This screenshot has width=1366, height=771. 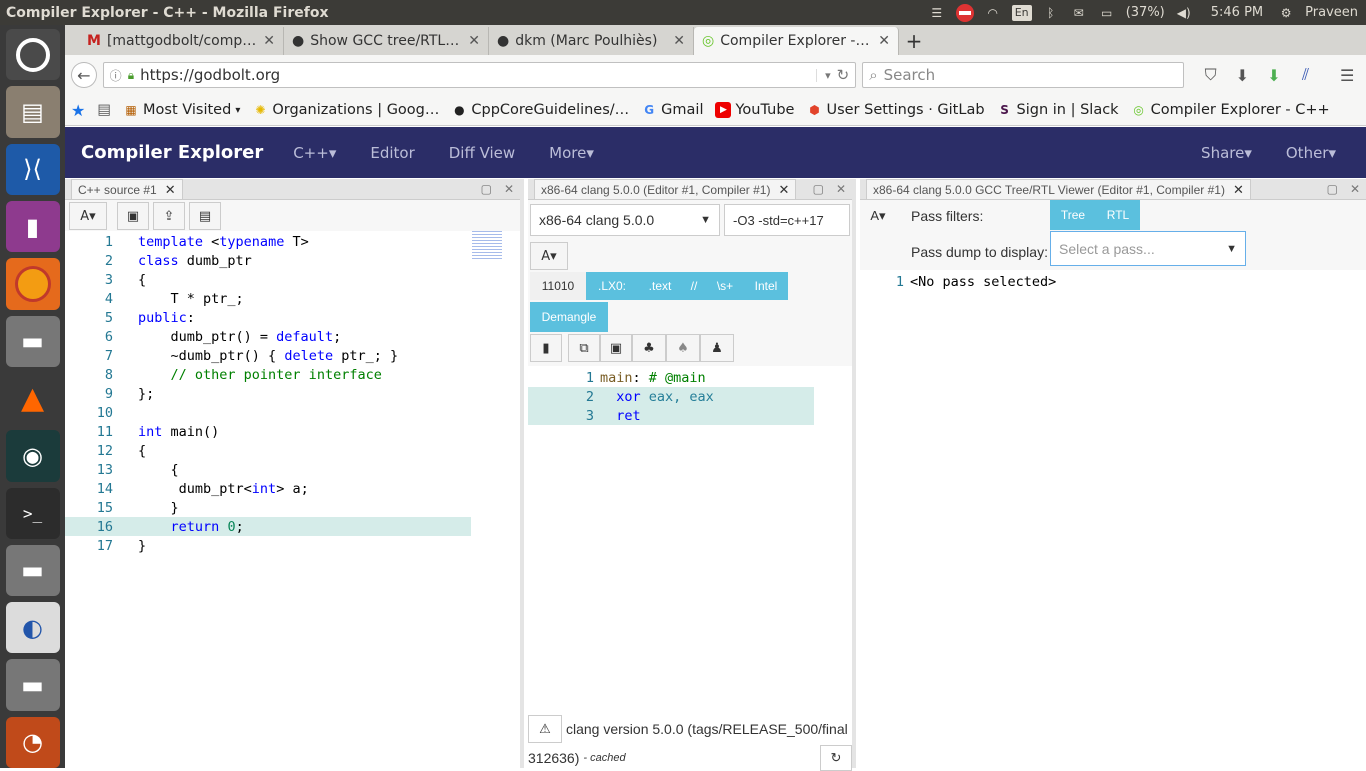 I want to click on filter-whitespace: \s+, so click(x=725, y=286).